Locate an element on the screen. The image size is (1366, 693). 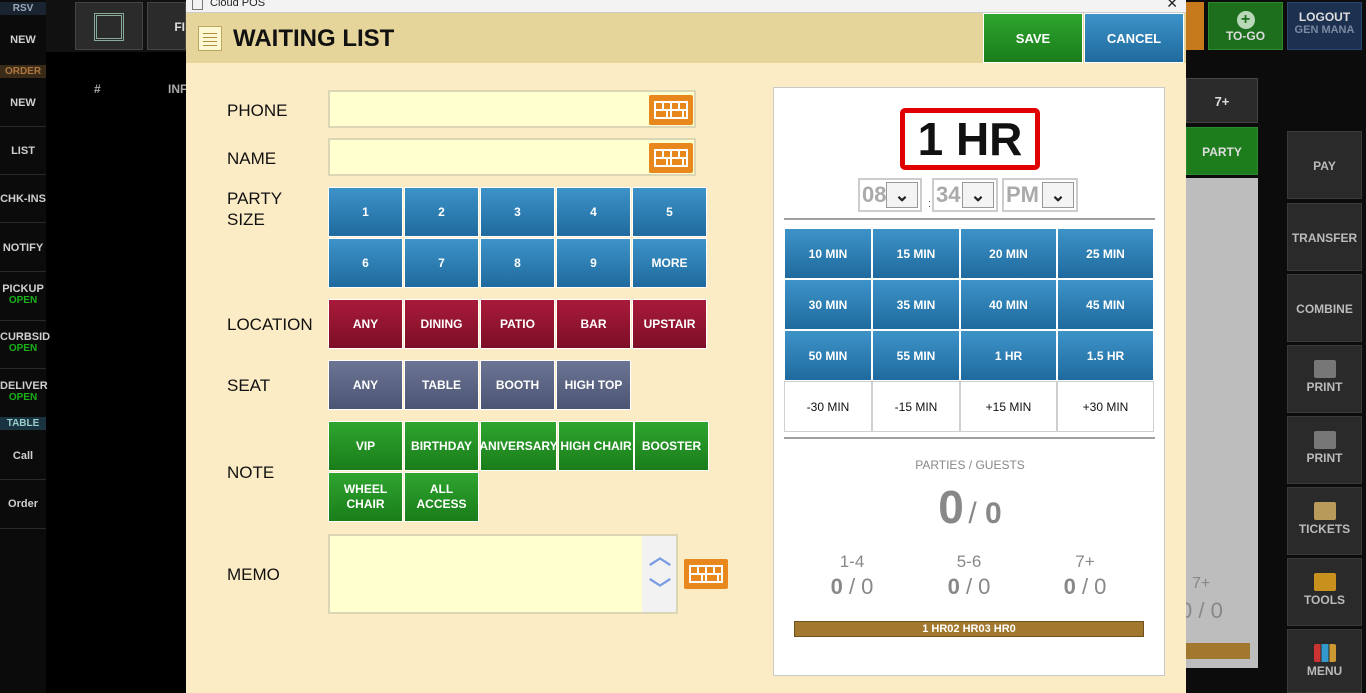
note-high-chair: HIGH CHAIR is located at coordinates (596, 446).